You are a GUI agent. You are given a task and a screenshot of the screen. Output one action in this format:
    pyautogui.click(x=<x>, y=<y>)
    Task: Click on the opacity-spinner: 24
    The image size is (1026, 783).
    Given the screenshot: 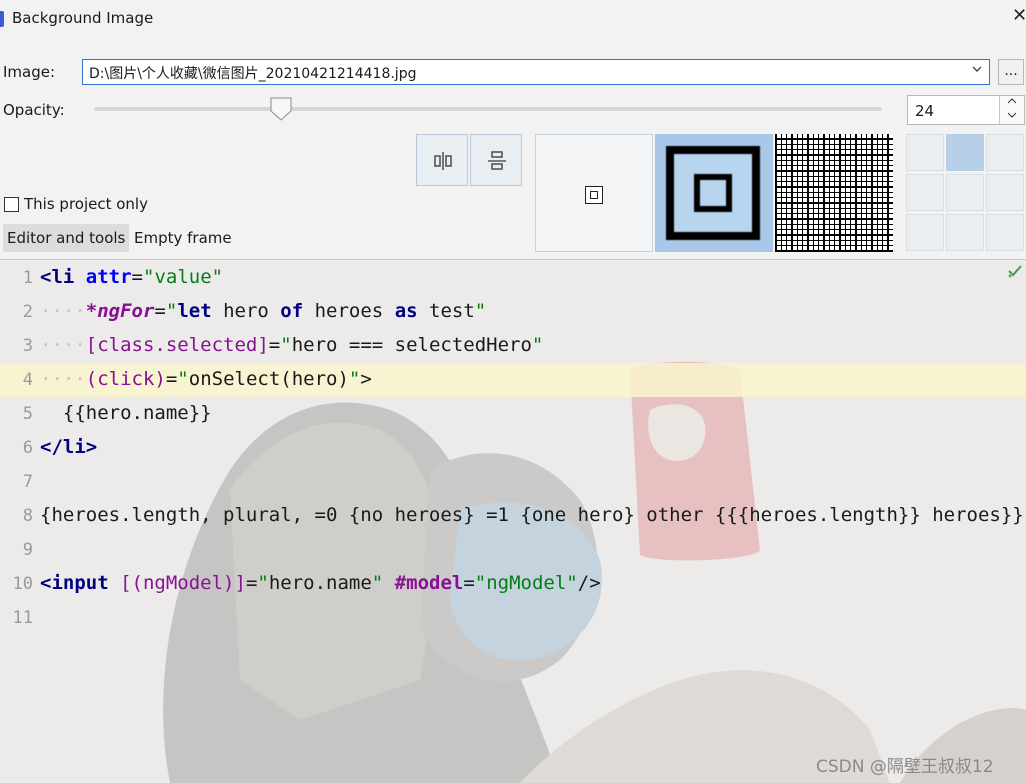 What is the action you would take?
    pyautogui.click(x=966, y=110)
    